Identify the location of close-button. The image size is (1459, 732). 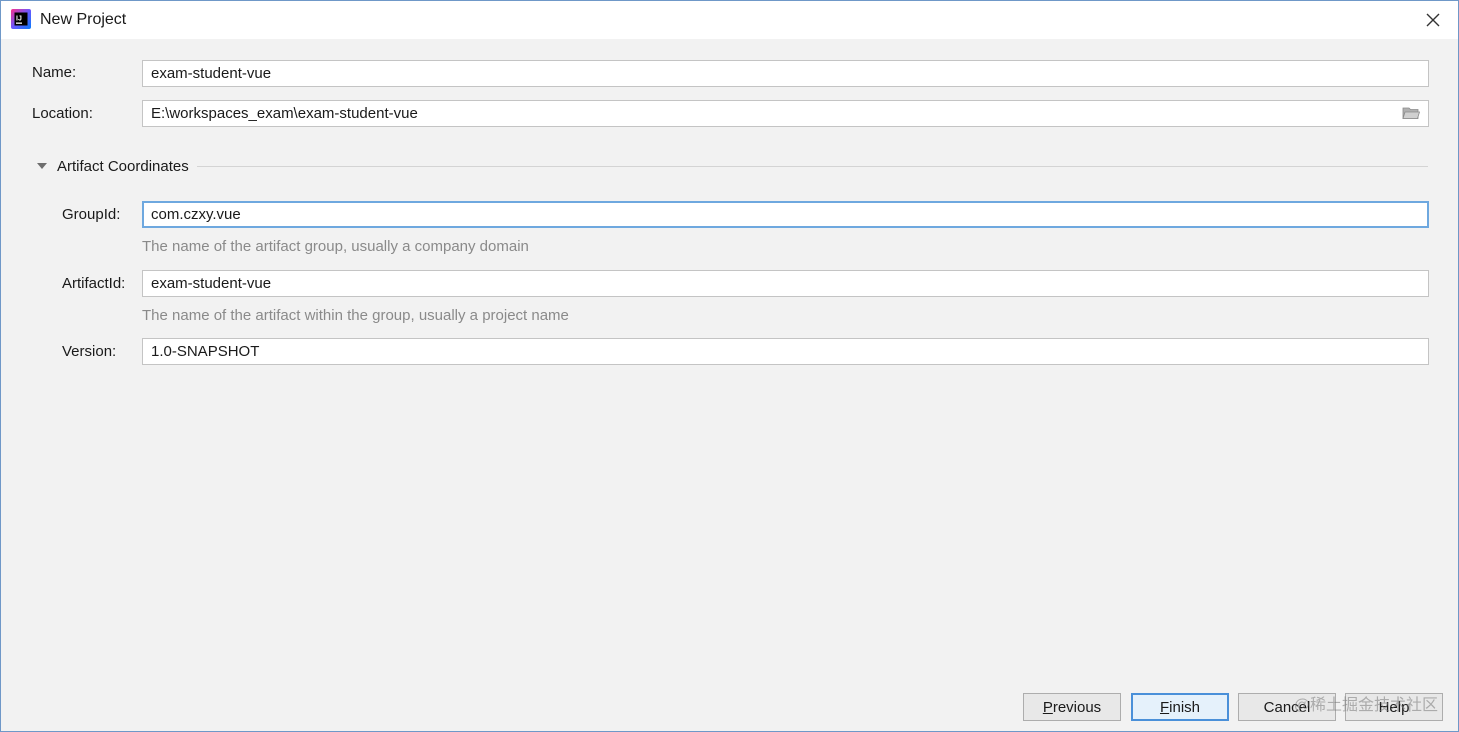
(1433, 20).